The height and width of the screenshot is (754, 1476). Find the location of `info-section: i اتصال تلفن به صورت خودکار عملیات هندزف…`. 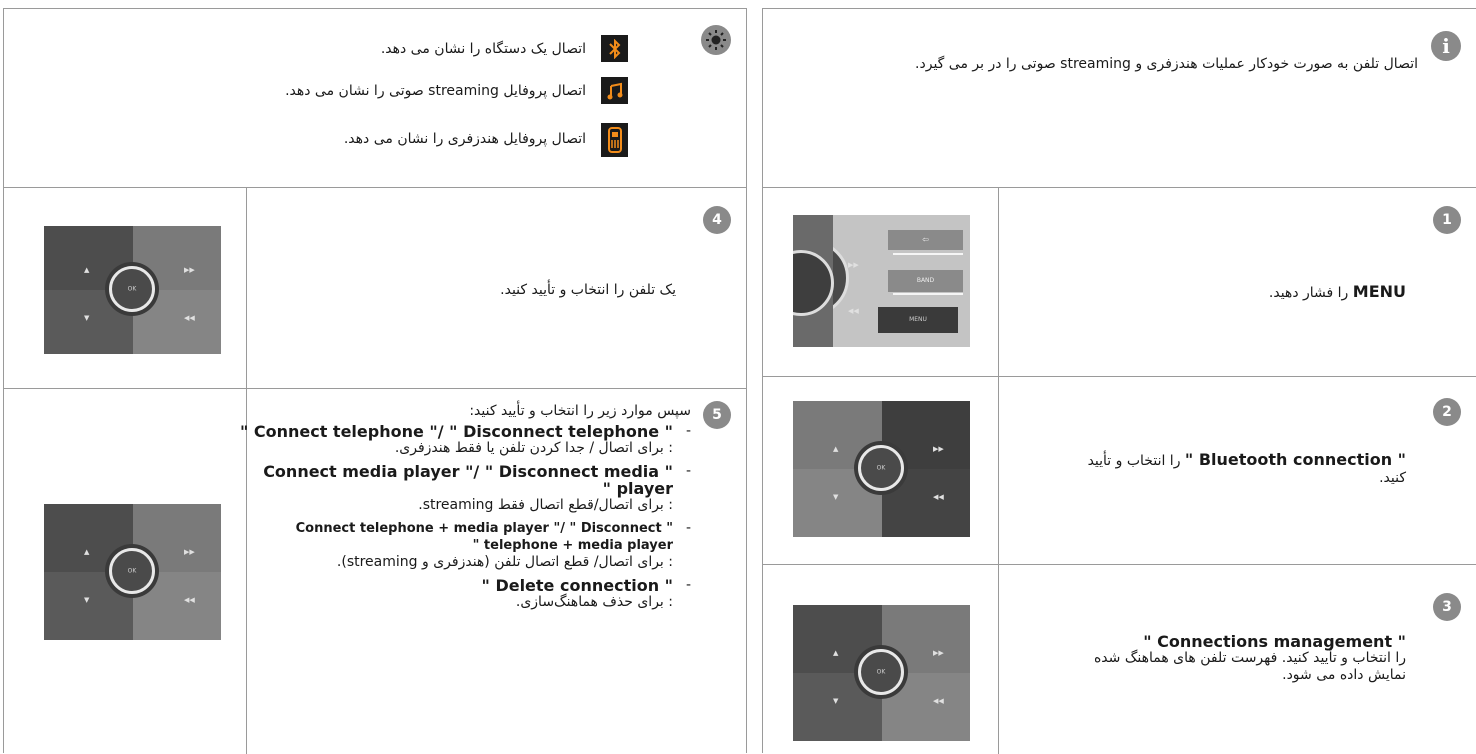

info-section: i اتصال تلفن به صورت خودکار عملیات هندزف… is located at coordinates (1119, 98).